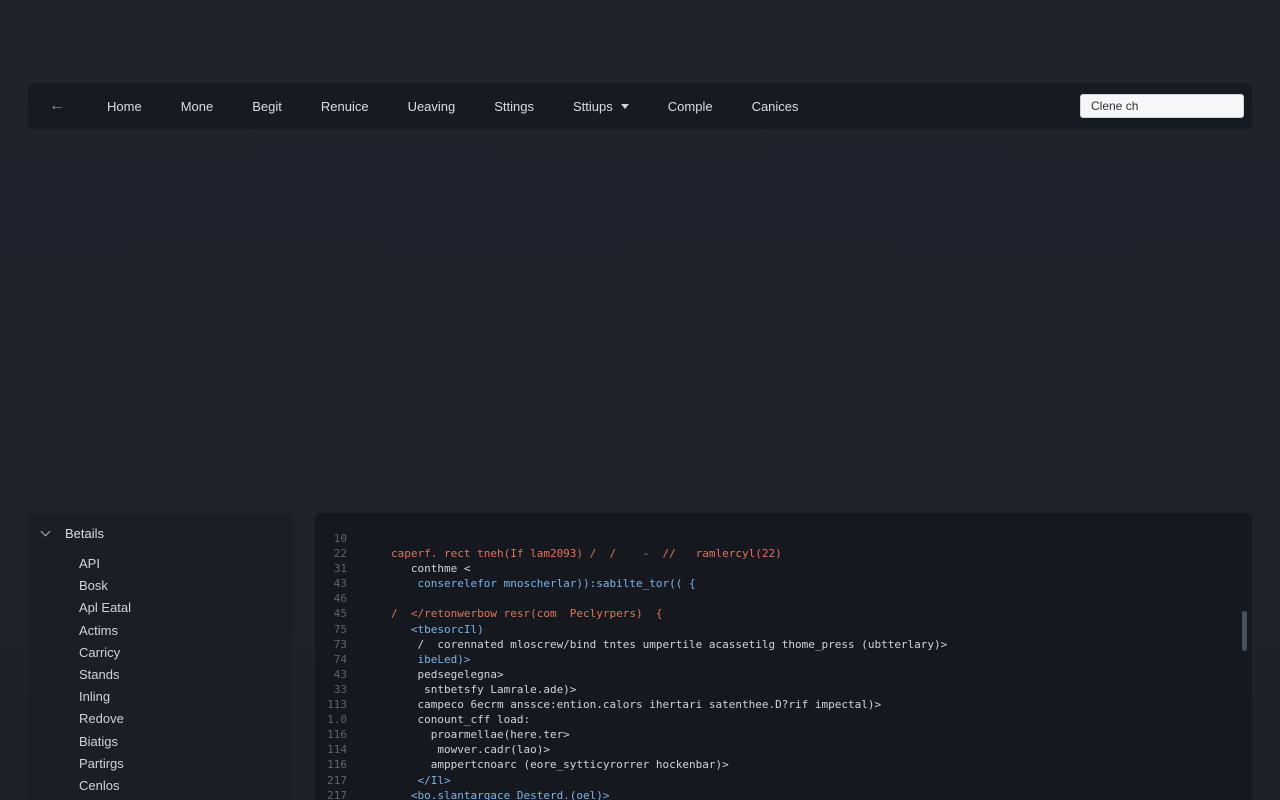 This screenshot has width=1280, height=800. Describe the element at coordinates (408, 629) in the screenshot. I see `code-line: 75 <tbesorcIl)` at that location.